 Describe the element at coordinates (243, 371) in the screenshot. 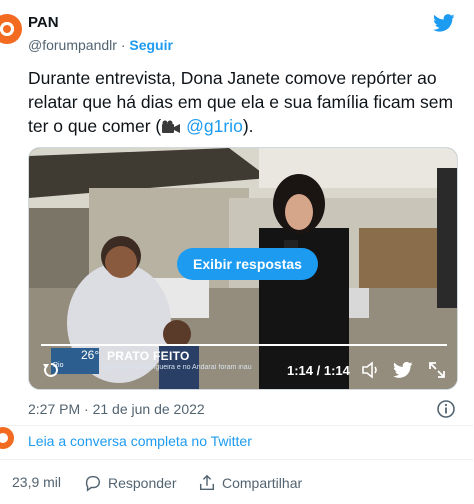

I see `video-controls: 1:14 / 1:14` at that location.